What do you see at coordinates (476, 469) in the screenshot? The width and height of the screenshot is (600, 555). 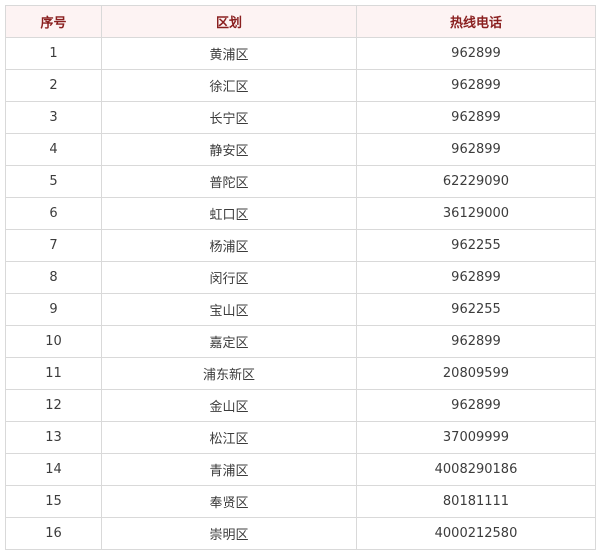 I see `cell-phone: 4008290186` at bounding box center [476, 469].